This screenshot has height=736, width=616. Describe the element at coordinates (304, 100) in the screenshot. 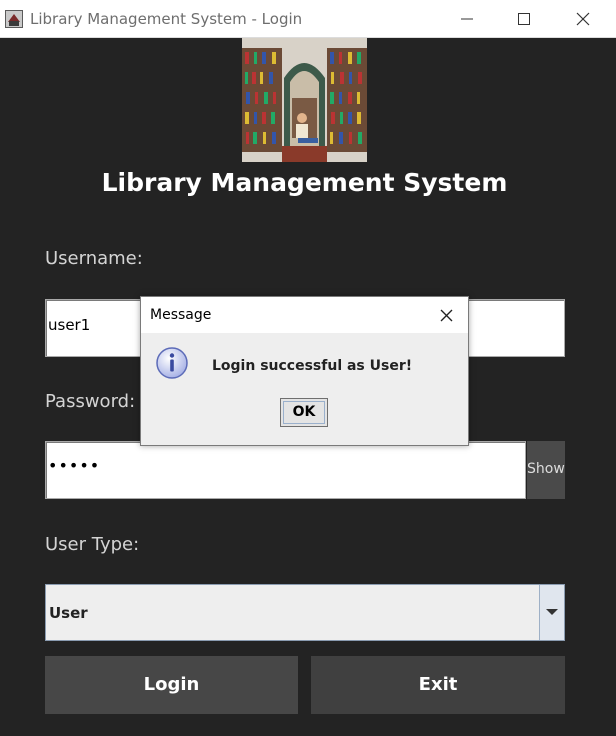

I see `library-header-image` at that location.